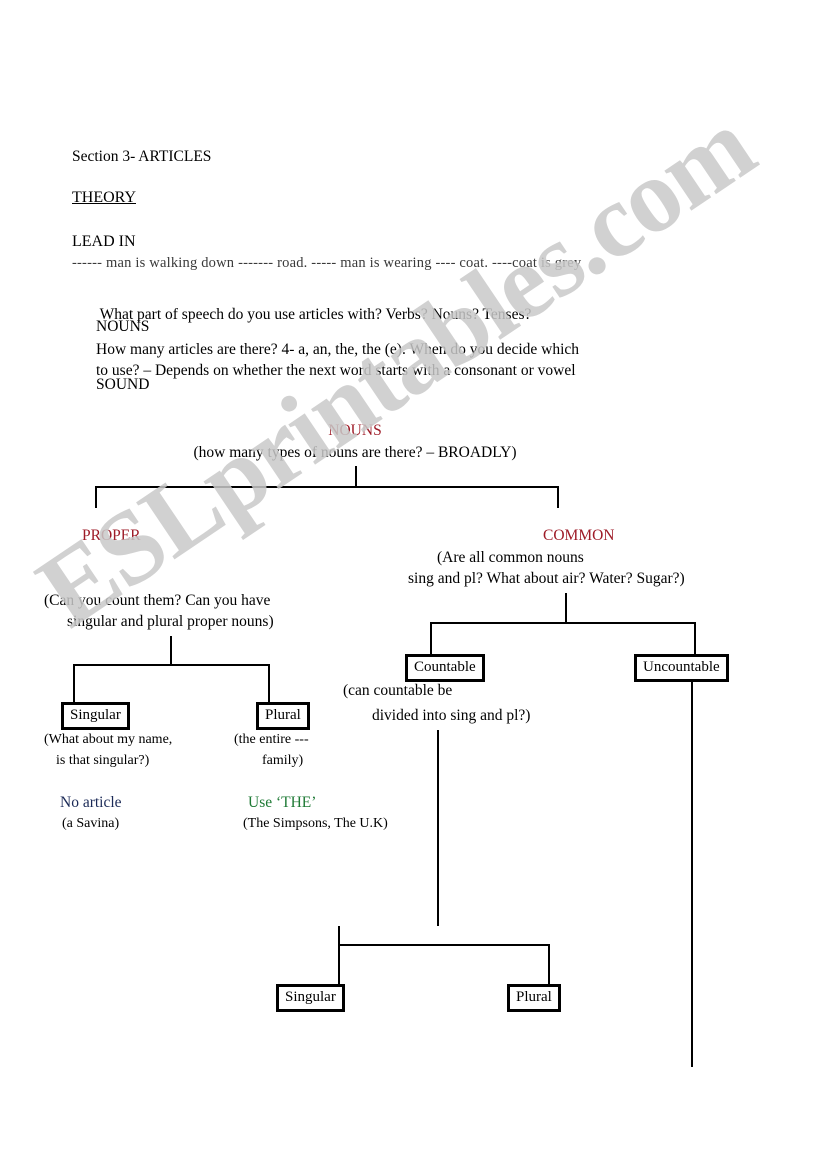  What do you see at coordinates (91, 823) in the screenshot?
I see `proper-singular-example: (a Savina)` at bounding box center [91, 823].